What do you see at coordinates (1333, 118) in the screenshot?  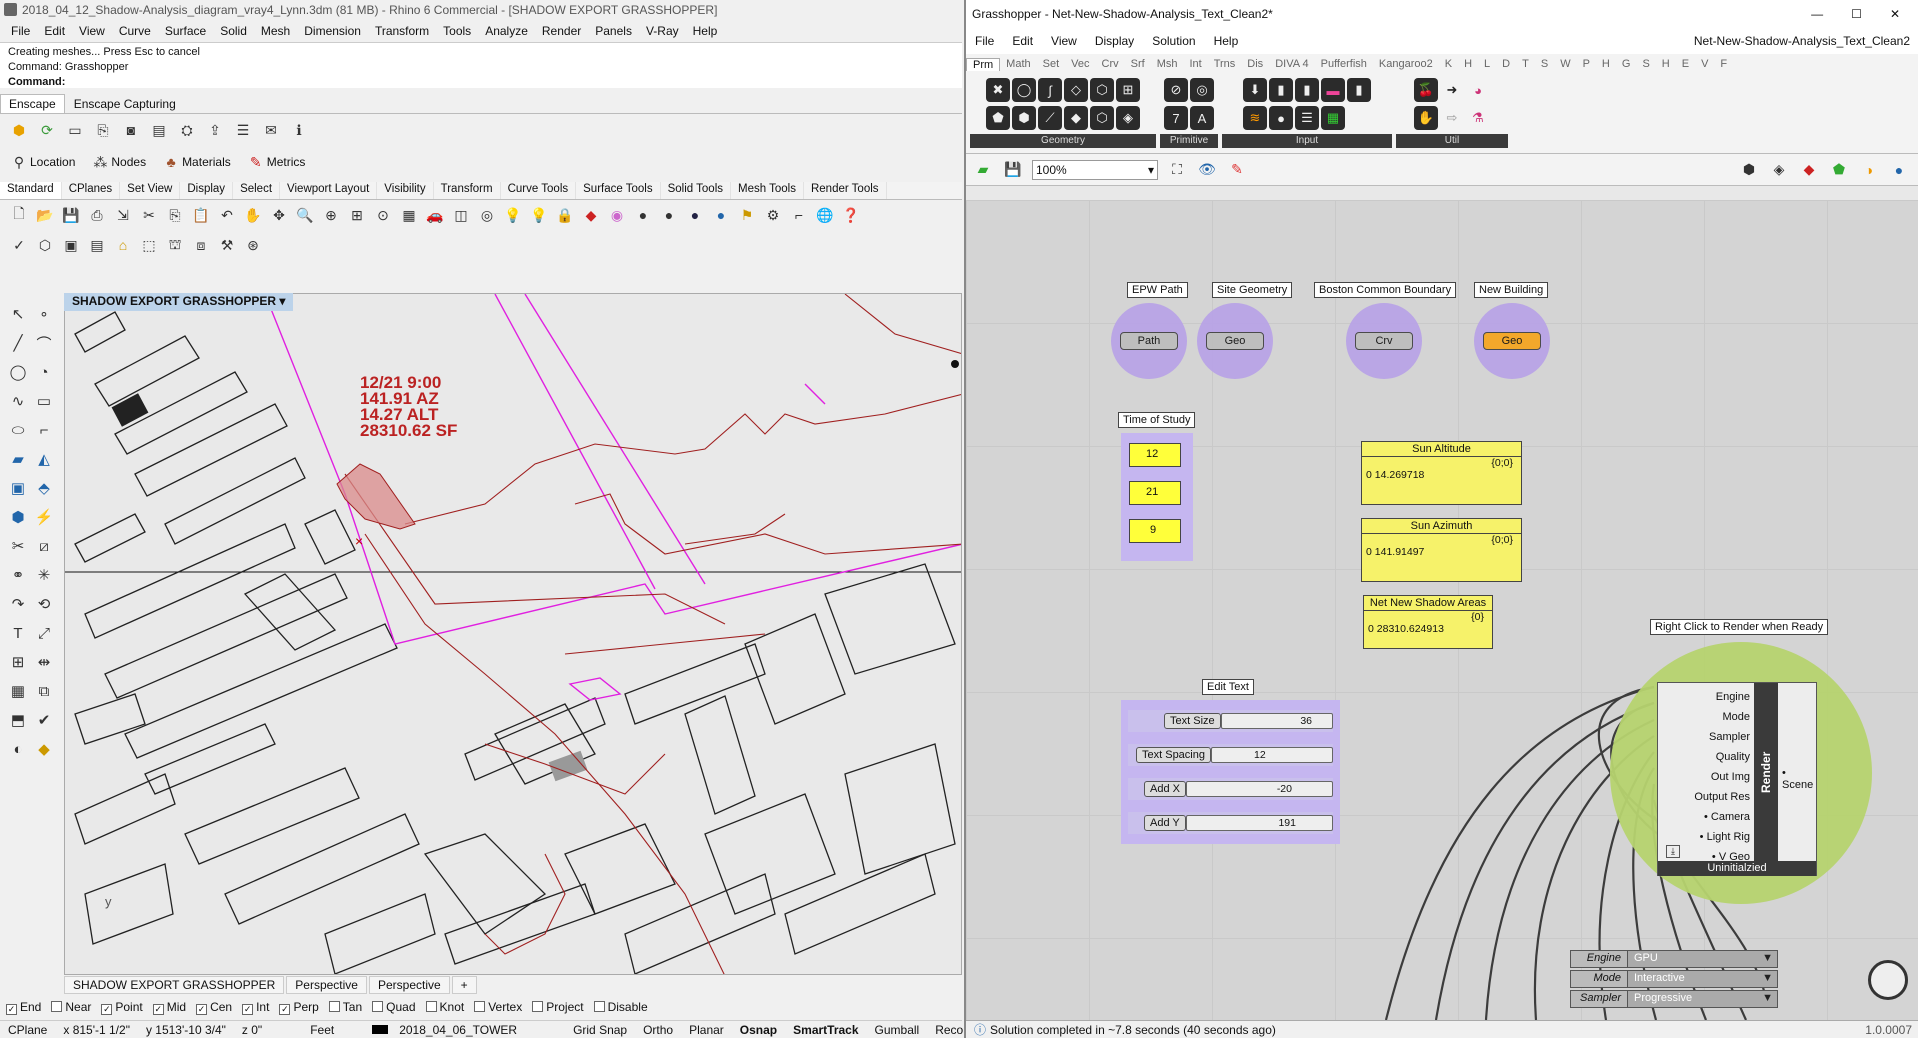 I see `input-matrix-icon: ▦` at bounding box center [1333, 118].